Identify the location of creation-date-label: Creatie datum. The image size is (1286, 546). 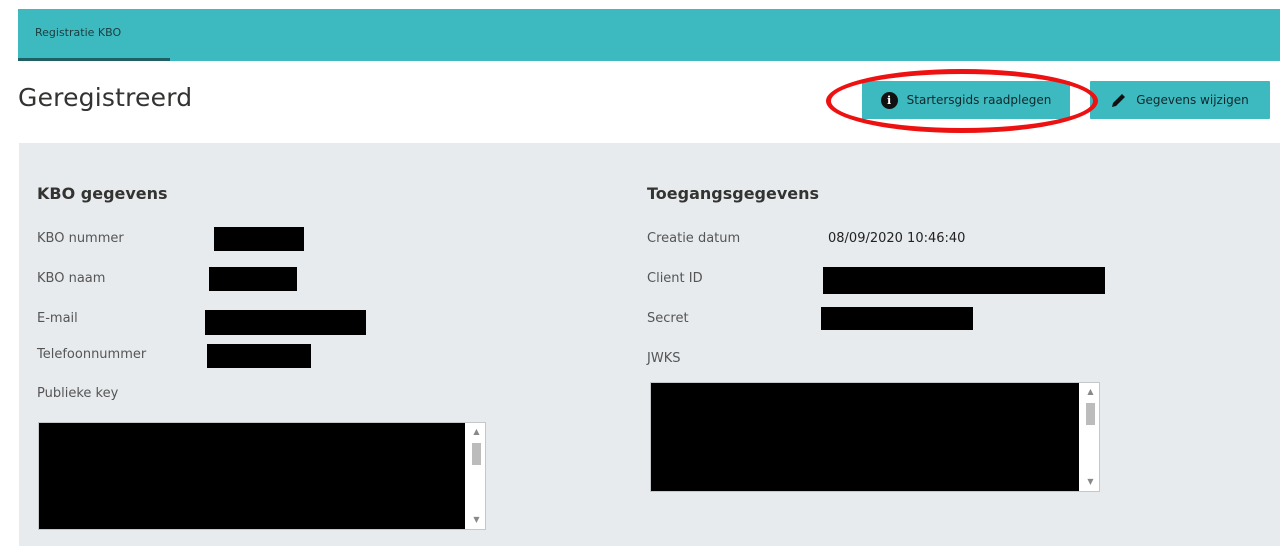
(694, 238).